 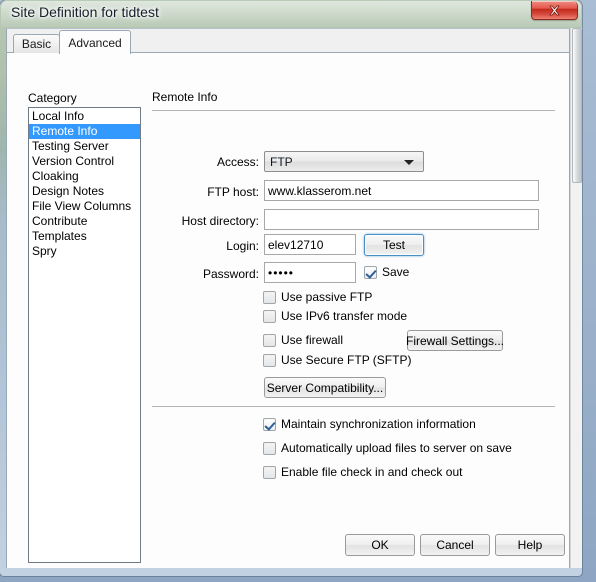 I want to click on save-password-checkbox: Save, so click(x=386, y=272).